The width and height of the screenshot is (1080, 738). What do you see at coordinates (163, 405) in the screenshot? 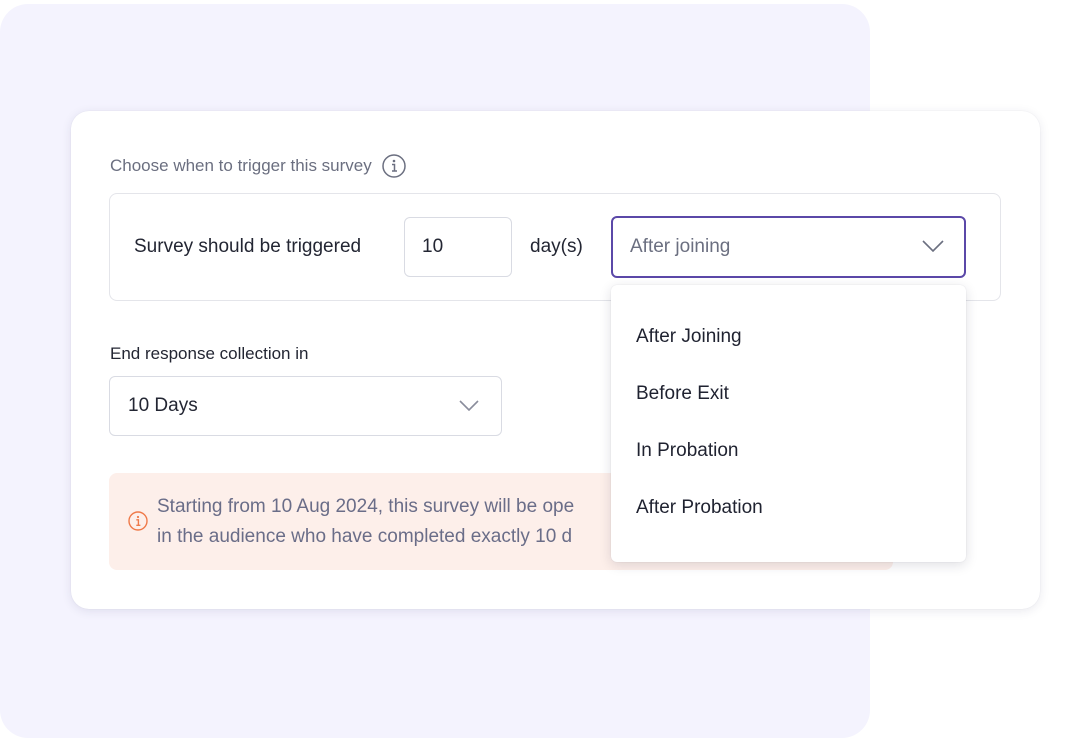
I see `end-collection-value: 10 Days` at bounding box center [163, 405].